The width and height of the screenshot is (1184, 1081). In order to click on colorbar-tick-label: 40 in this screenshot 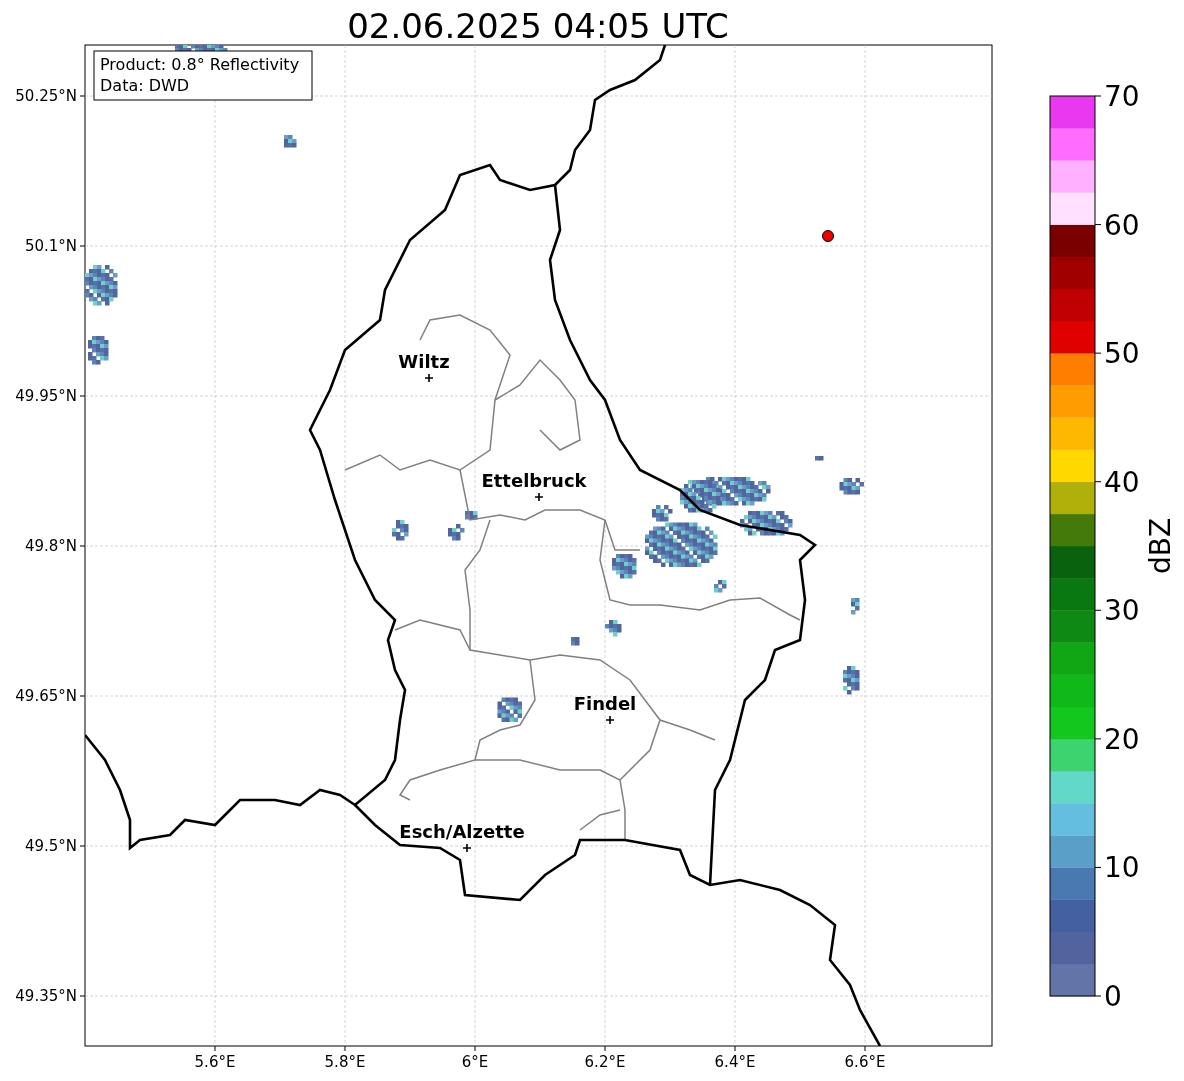, I will do `click(1122, 482)`.